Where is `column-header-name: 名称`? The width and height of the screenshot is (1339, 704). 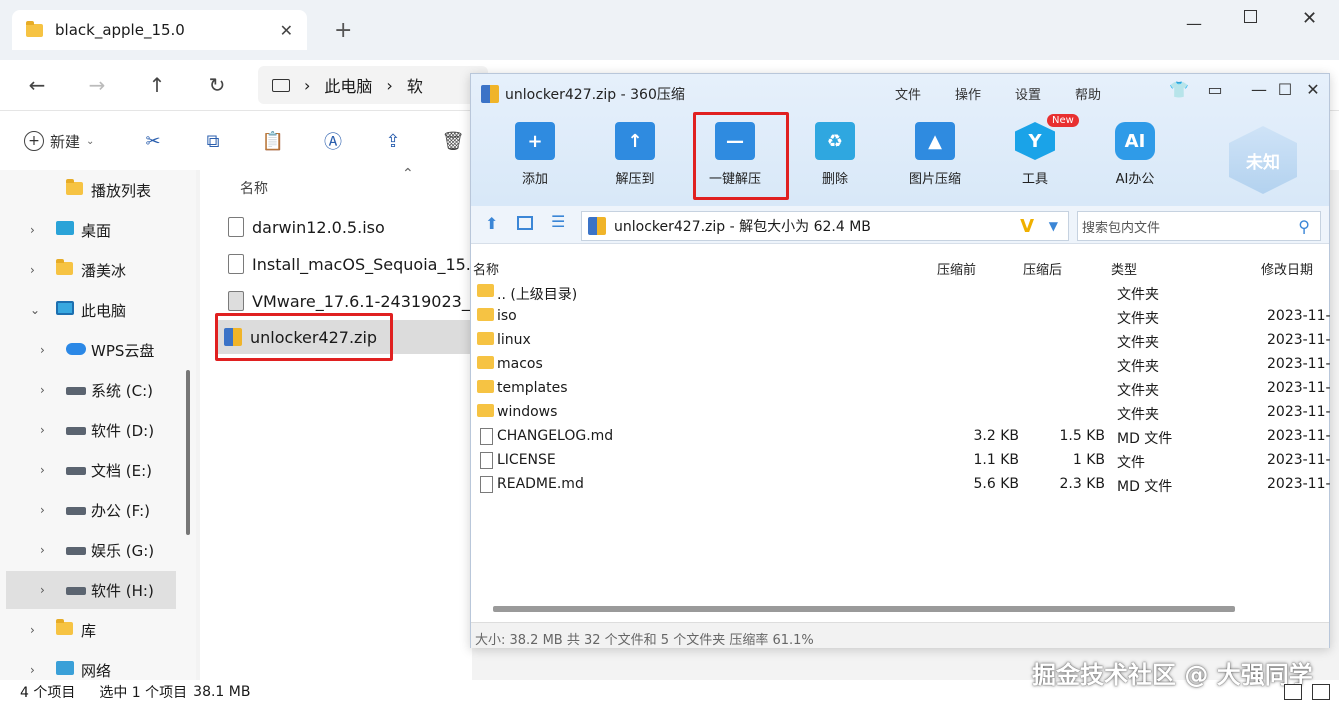
column-header-name: 名称 is located at coordinates (254, 188).